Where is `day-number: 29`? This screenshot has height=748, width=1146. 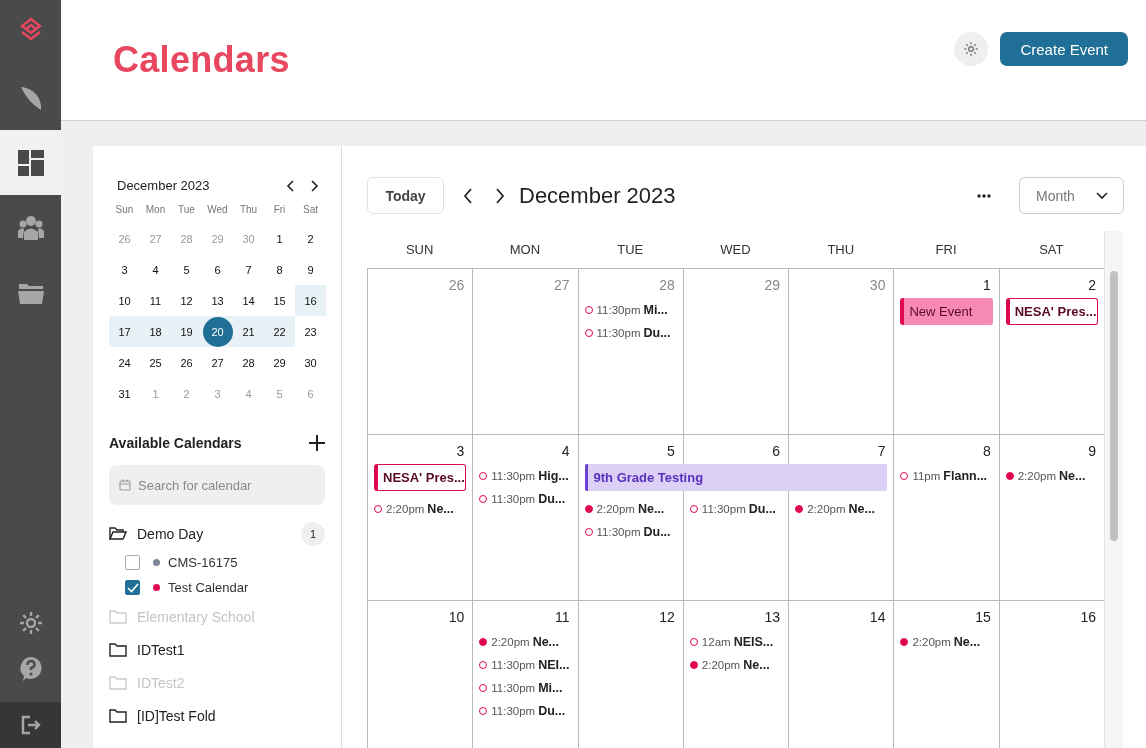 day-number: 29 is located at coordinates (772, 285).